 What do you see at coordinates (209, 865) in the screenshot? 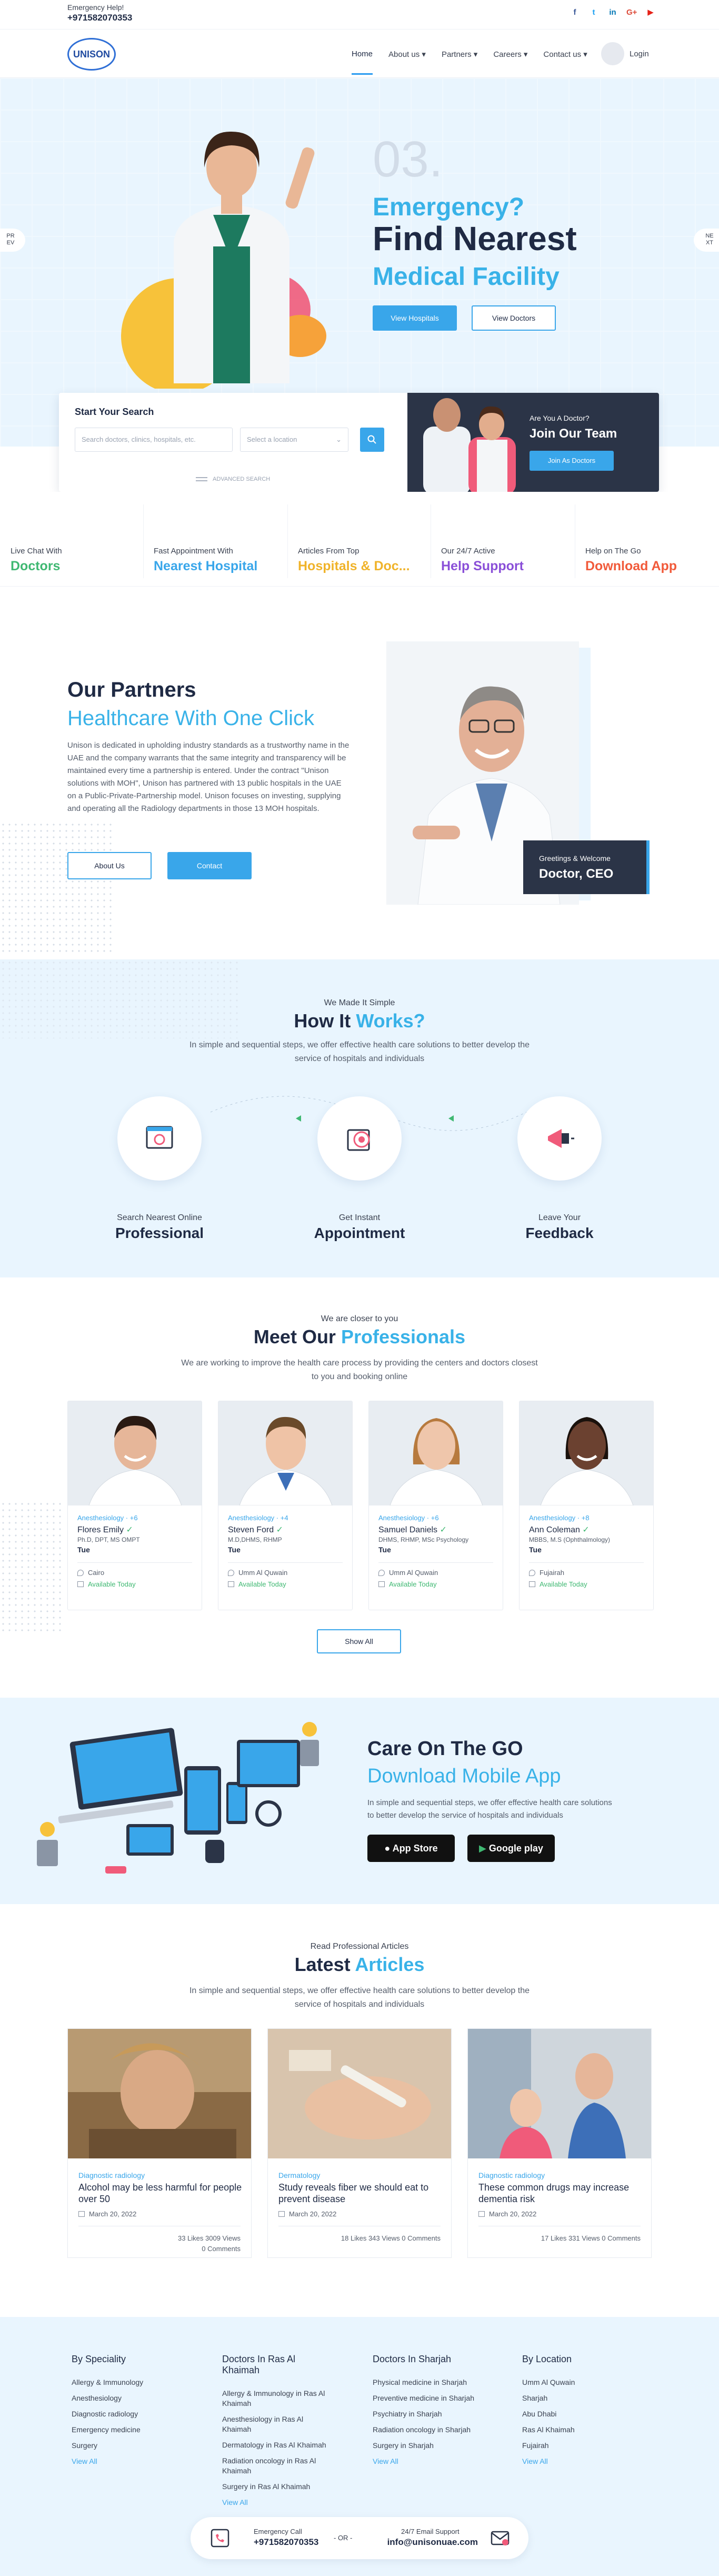
I see `contact-button: Contact` at bounding box center [209, 865].